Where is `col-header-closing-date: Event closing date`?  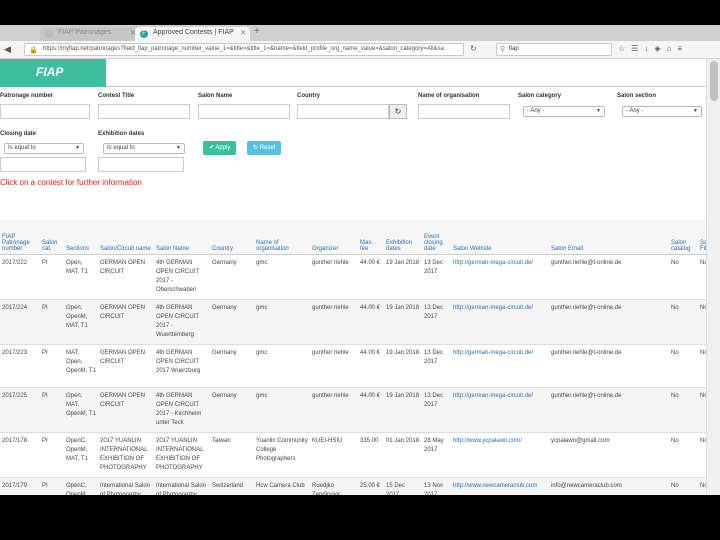
col-header-closing-date: Event closing date is located at coordinates (436, 237).